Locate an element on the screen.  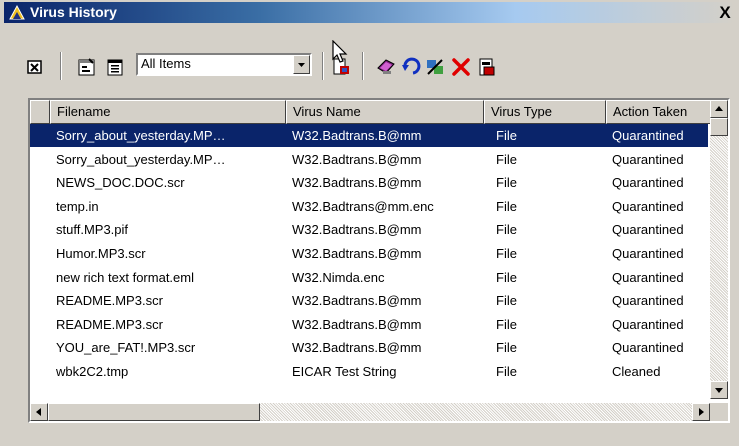
filter-dropdown: All Items is located at coordinates (224, 64).